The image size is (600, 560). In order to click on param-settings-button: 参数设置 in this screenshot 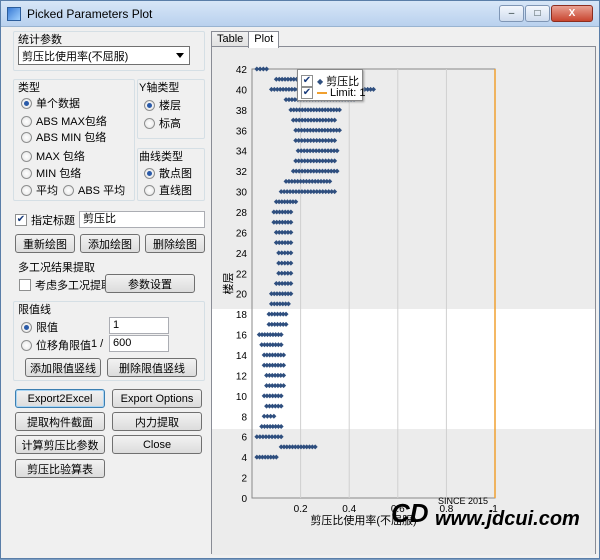, I will do `click(150, 283)`.